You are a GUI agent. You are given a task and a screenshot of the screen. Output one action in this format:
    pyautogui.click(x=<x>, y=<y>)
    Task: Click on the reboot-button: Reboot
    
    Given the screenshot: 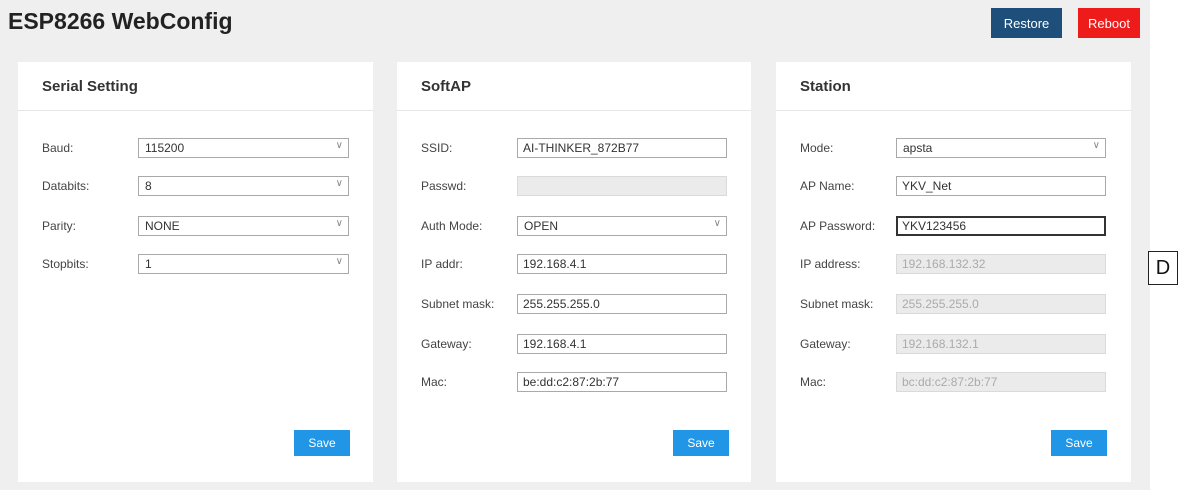 What is the action you would take?
    pyautogui.click(x=1109, y=23)
    